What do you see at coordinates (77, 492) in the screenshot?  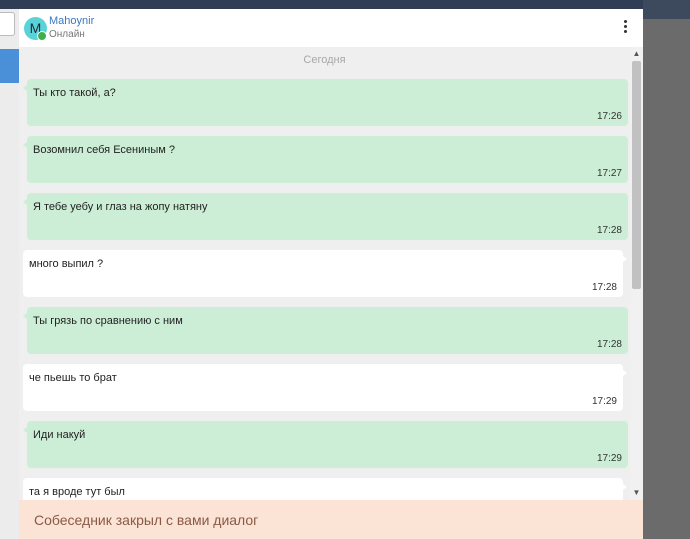 I see `message-text: та я вроде тут был` at bounding box center [77, 492].